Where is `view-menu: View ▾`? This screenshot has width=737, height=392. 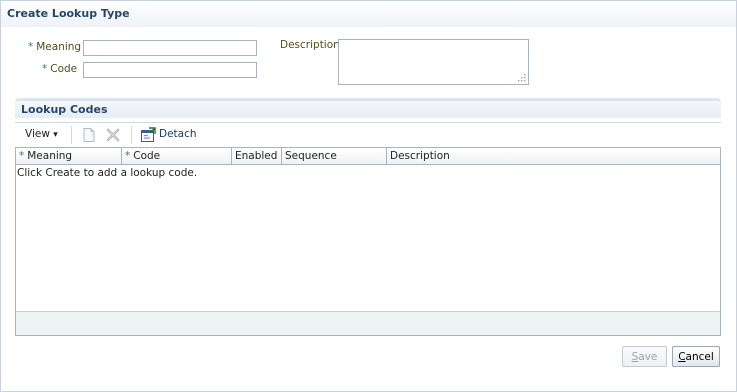
view-menu: View ▾ is located at coordinates (41, 134).